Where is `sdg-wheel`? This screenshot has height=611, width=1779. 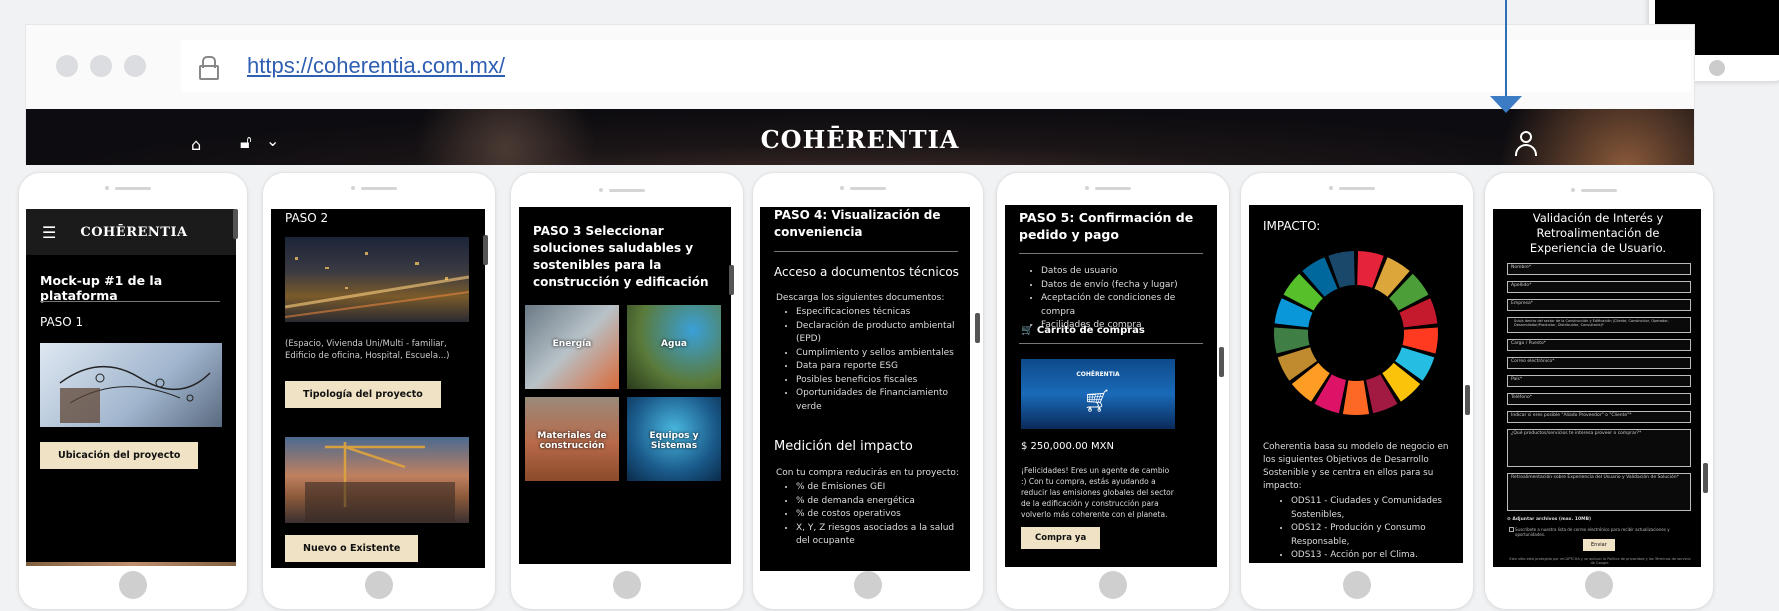
sdg-wheel is located at coordinates (1356, 333).